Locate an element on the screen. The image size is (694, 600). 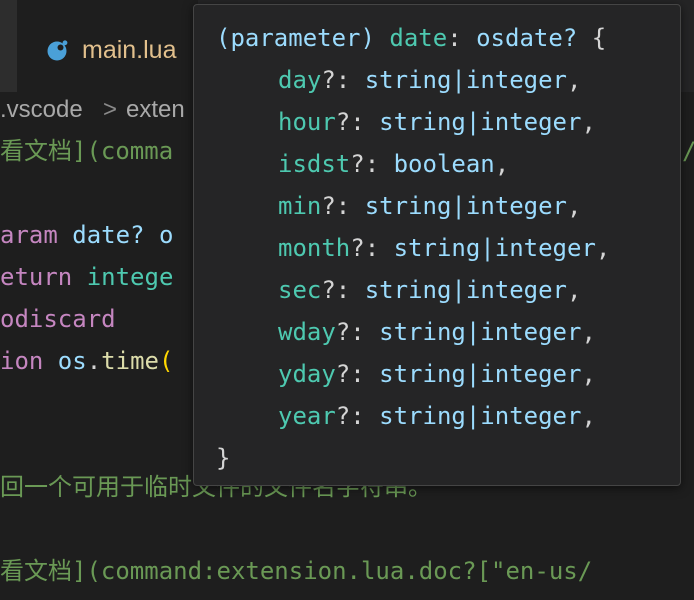
annotation-param: aram is located at coordinates (29, 235).